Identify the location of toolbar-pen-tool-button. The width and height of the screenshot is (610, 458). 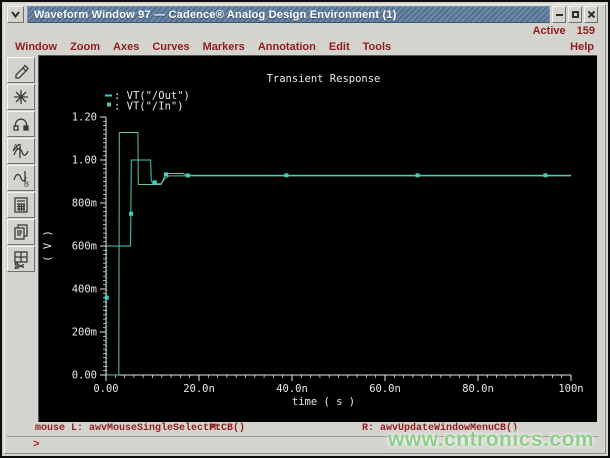
(21, 70).